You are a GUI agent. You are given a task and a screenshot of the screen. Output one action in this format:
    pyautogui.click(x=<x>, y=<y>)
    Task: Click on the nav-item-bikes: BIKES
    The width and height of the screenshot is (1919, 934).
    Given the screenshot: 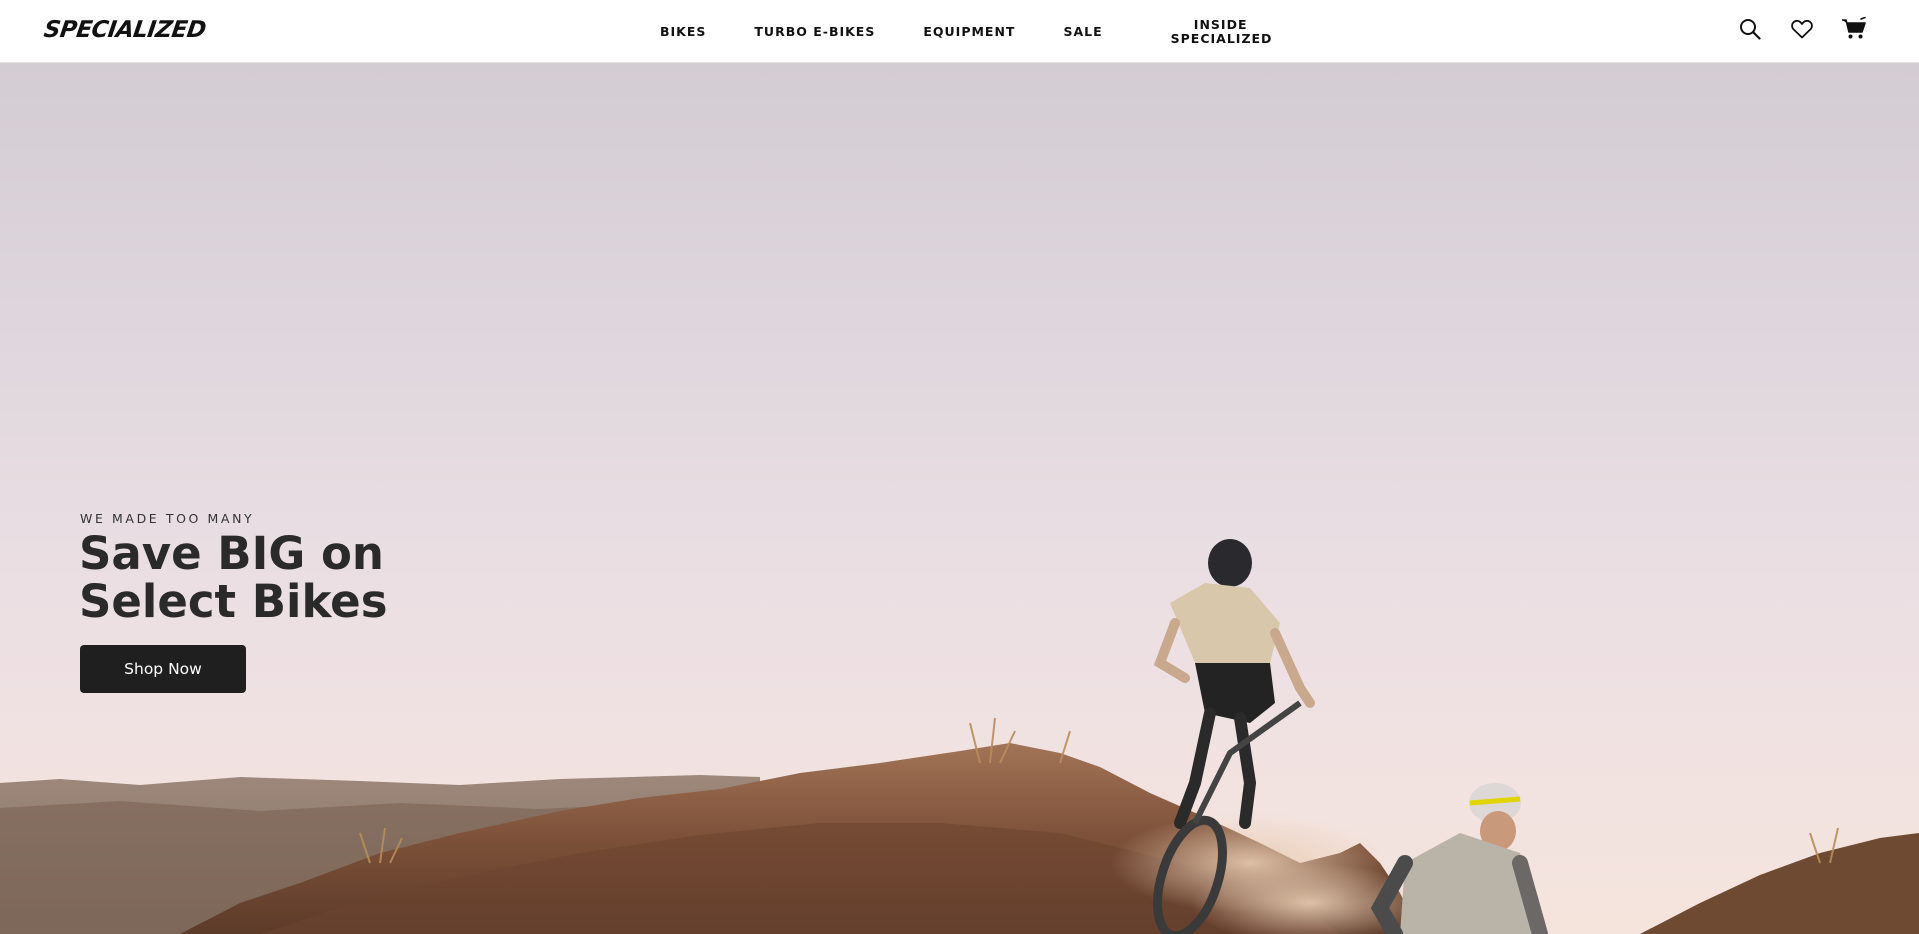 What is the action you would take?
    pyautogui.click(x=683, y=31)
    